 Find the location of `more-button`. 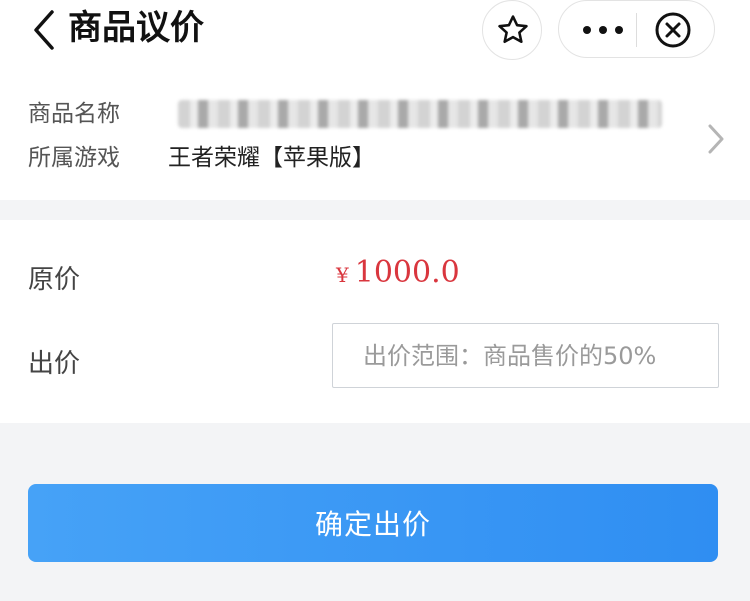

more-button is located at coordinates (603, 30).